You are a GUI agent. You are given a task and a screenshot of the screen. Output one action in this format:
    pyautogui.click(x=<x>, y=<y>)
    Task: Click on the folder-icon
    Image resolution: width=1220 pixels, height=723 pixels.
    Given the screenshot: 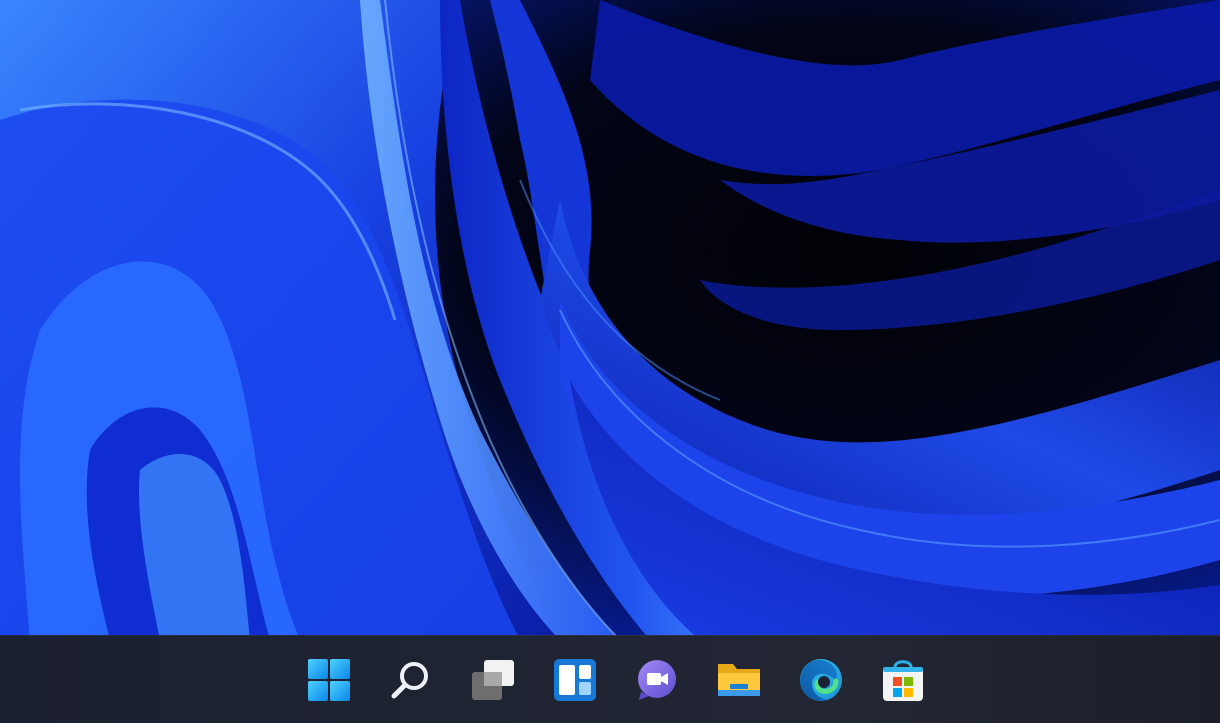 What is the action you would take?
    pyautogui.click(x=739, y=680)
    